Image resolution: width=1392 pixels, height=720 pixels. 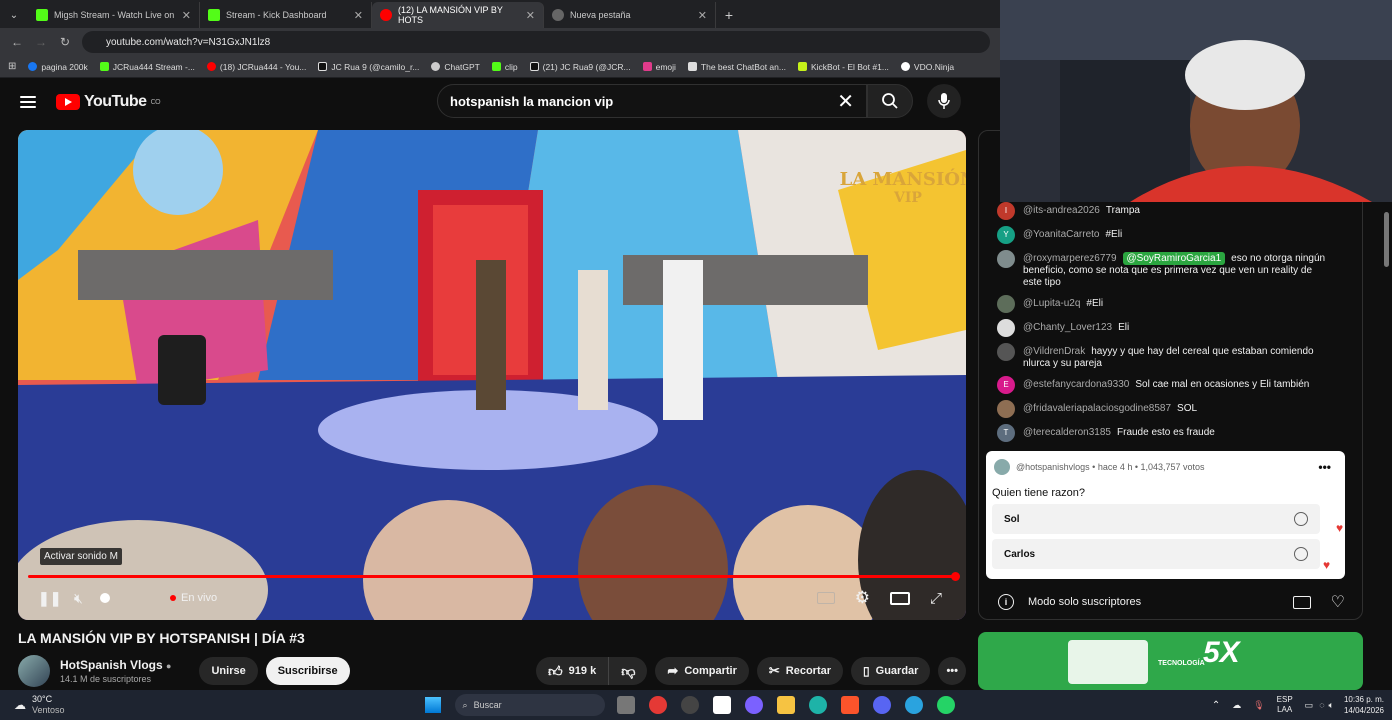 What do you see at coordinates (85, 598) in the screenshot?
I see `muted-volume-icon: 🔇︎` at bounding box center [85, 598].